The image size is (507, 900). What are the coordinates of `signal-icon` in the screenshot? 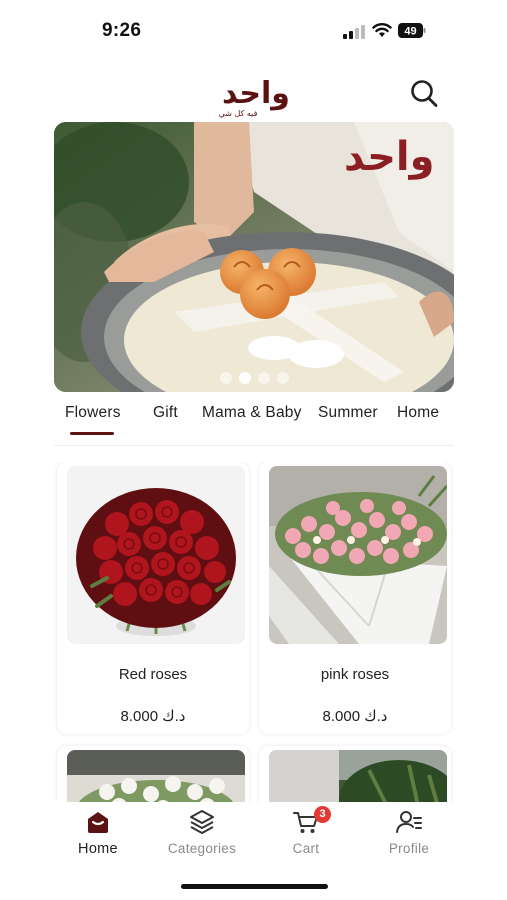 It's located at (354, 32).